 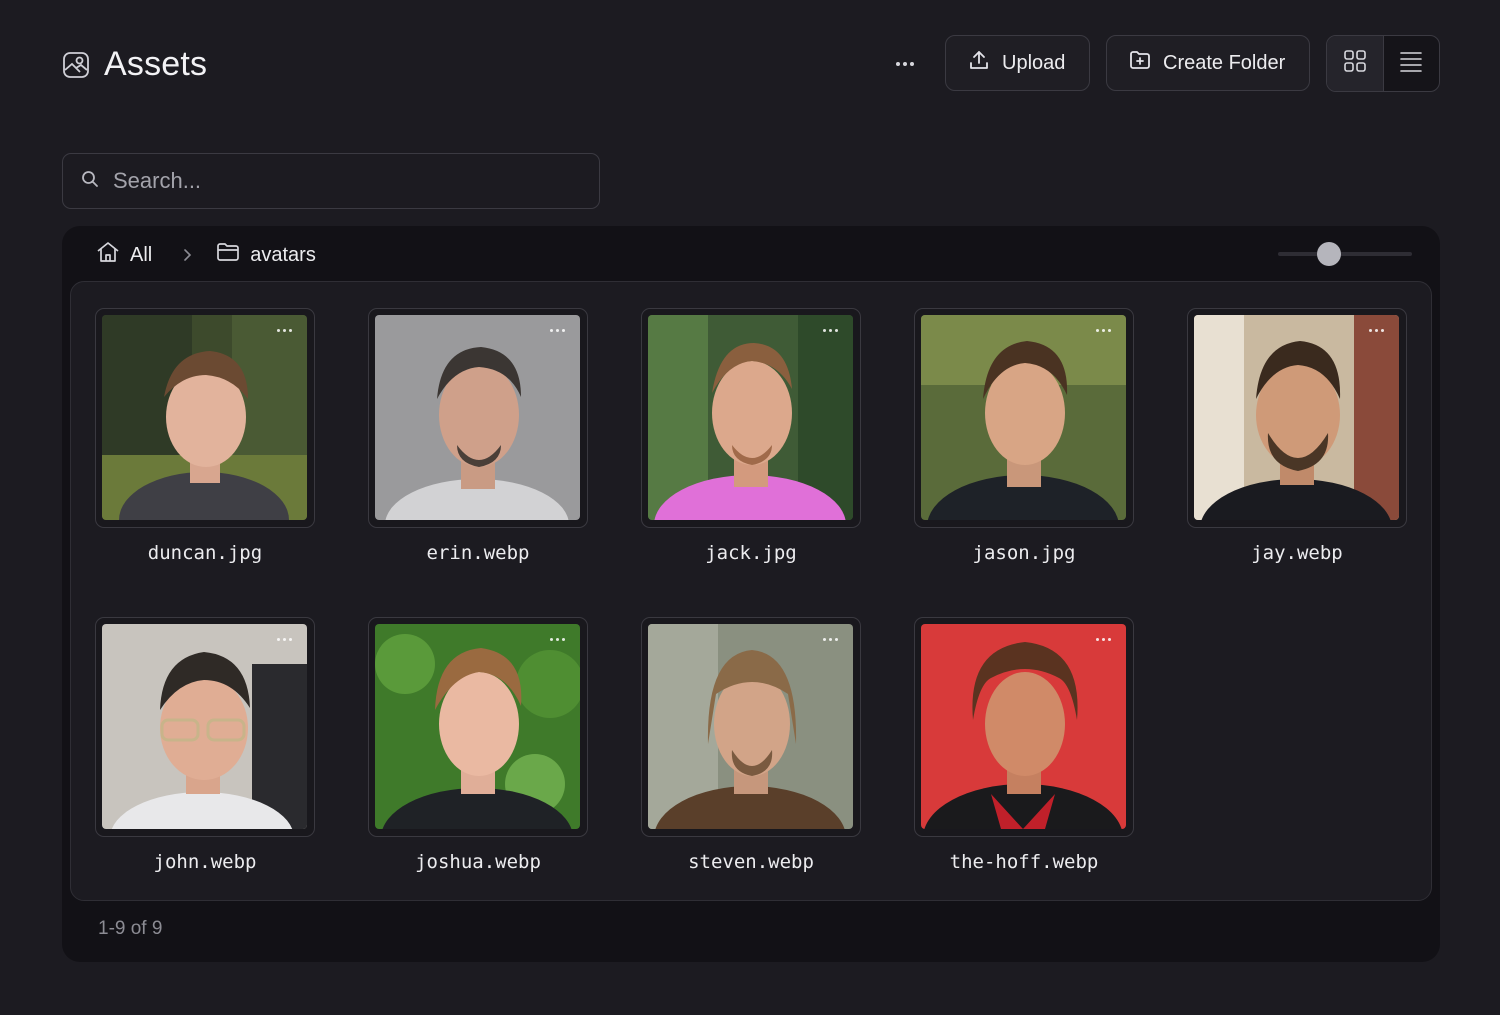 What do you see at coordinates (108, 255) in the screenshot?
I see `home-icon` at bounding box center [108, 255].